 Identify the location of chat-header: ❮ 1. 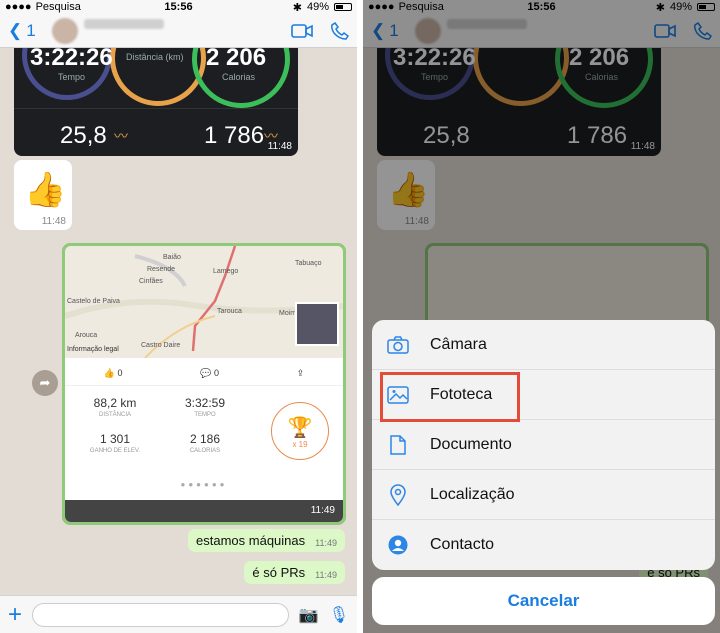
(178, 31).